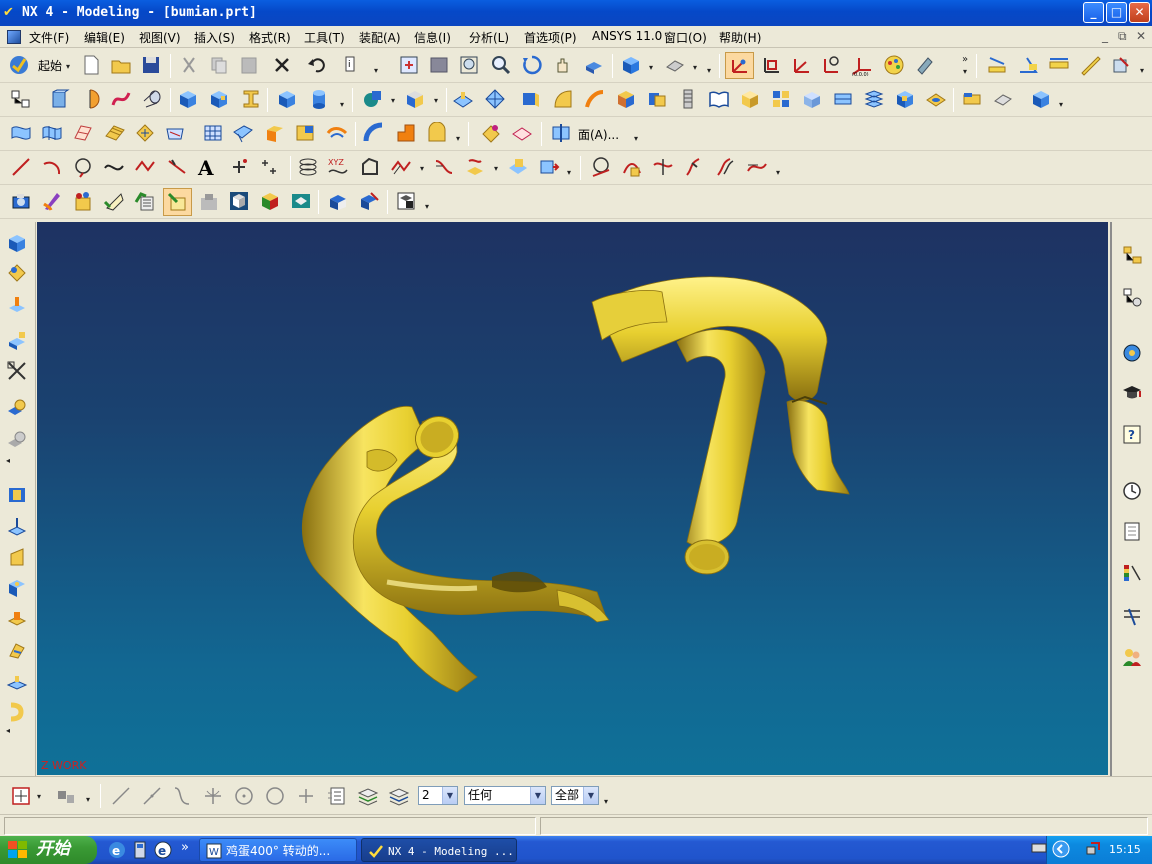 The image size is (1152, 864). What do you see at coordinates (505, 795) in the screenshot?
I see `type-filter-combo: 任何 ▼` at bounding box center [505, 795].